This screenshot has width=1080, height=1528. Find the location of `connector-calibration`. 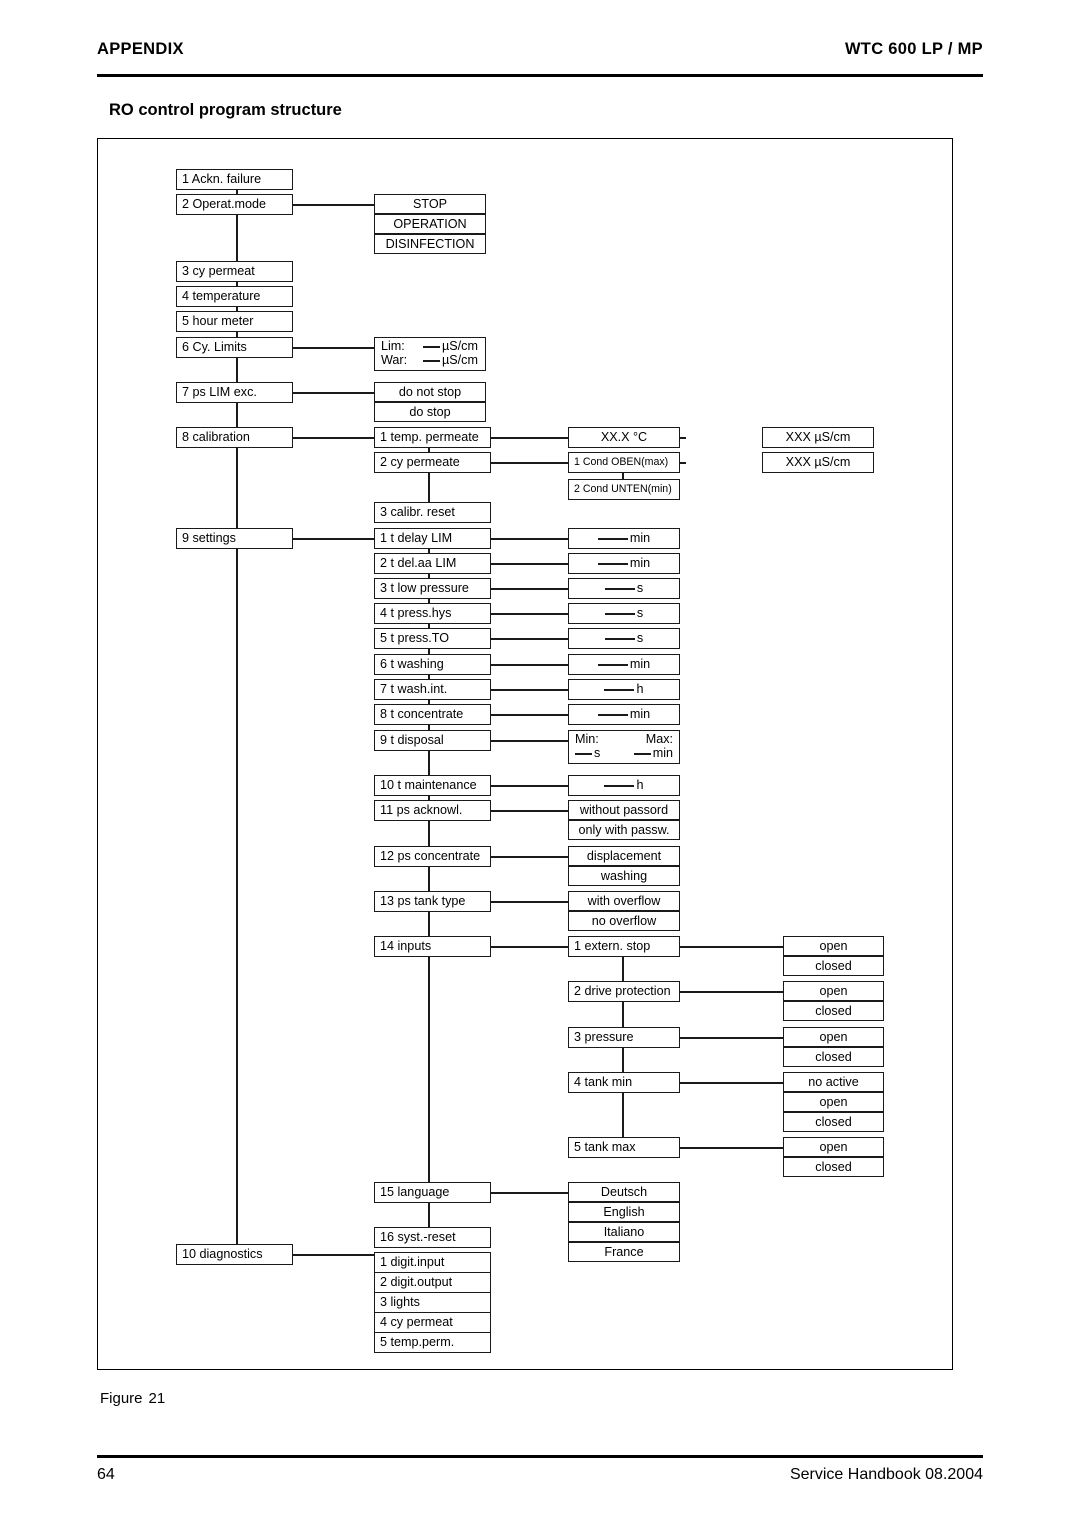

connector-calibration is located at coordinates (333, 438).